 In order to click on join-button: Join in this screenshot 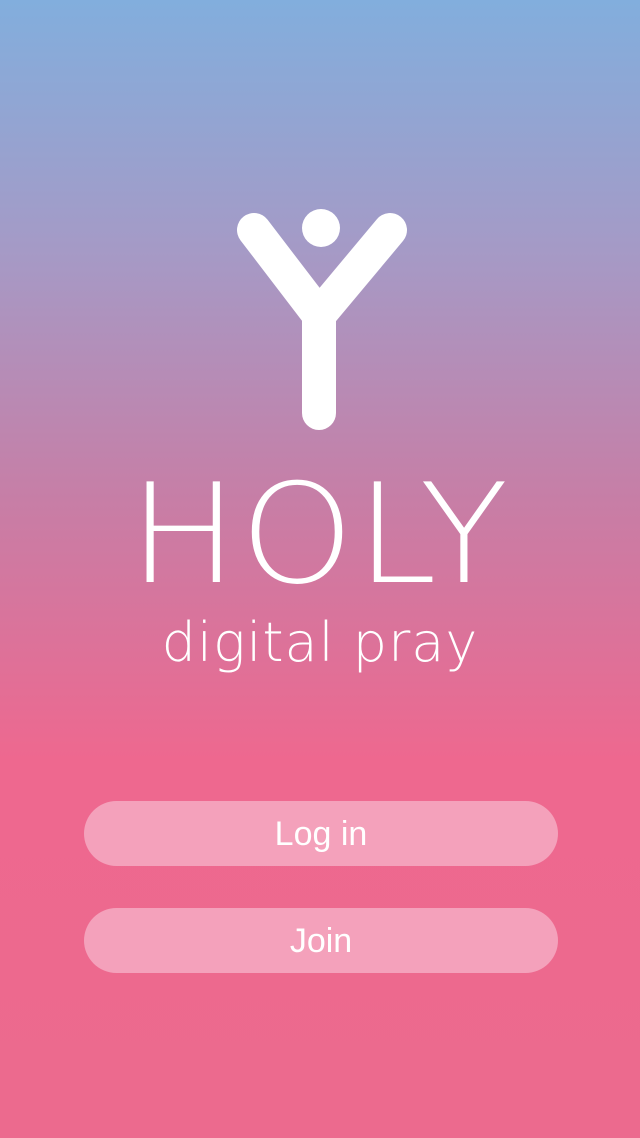, I will do `click(321, 940)`.